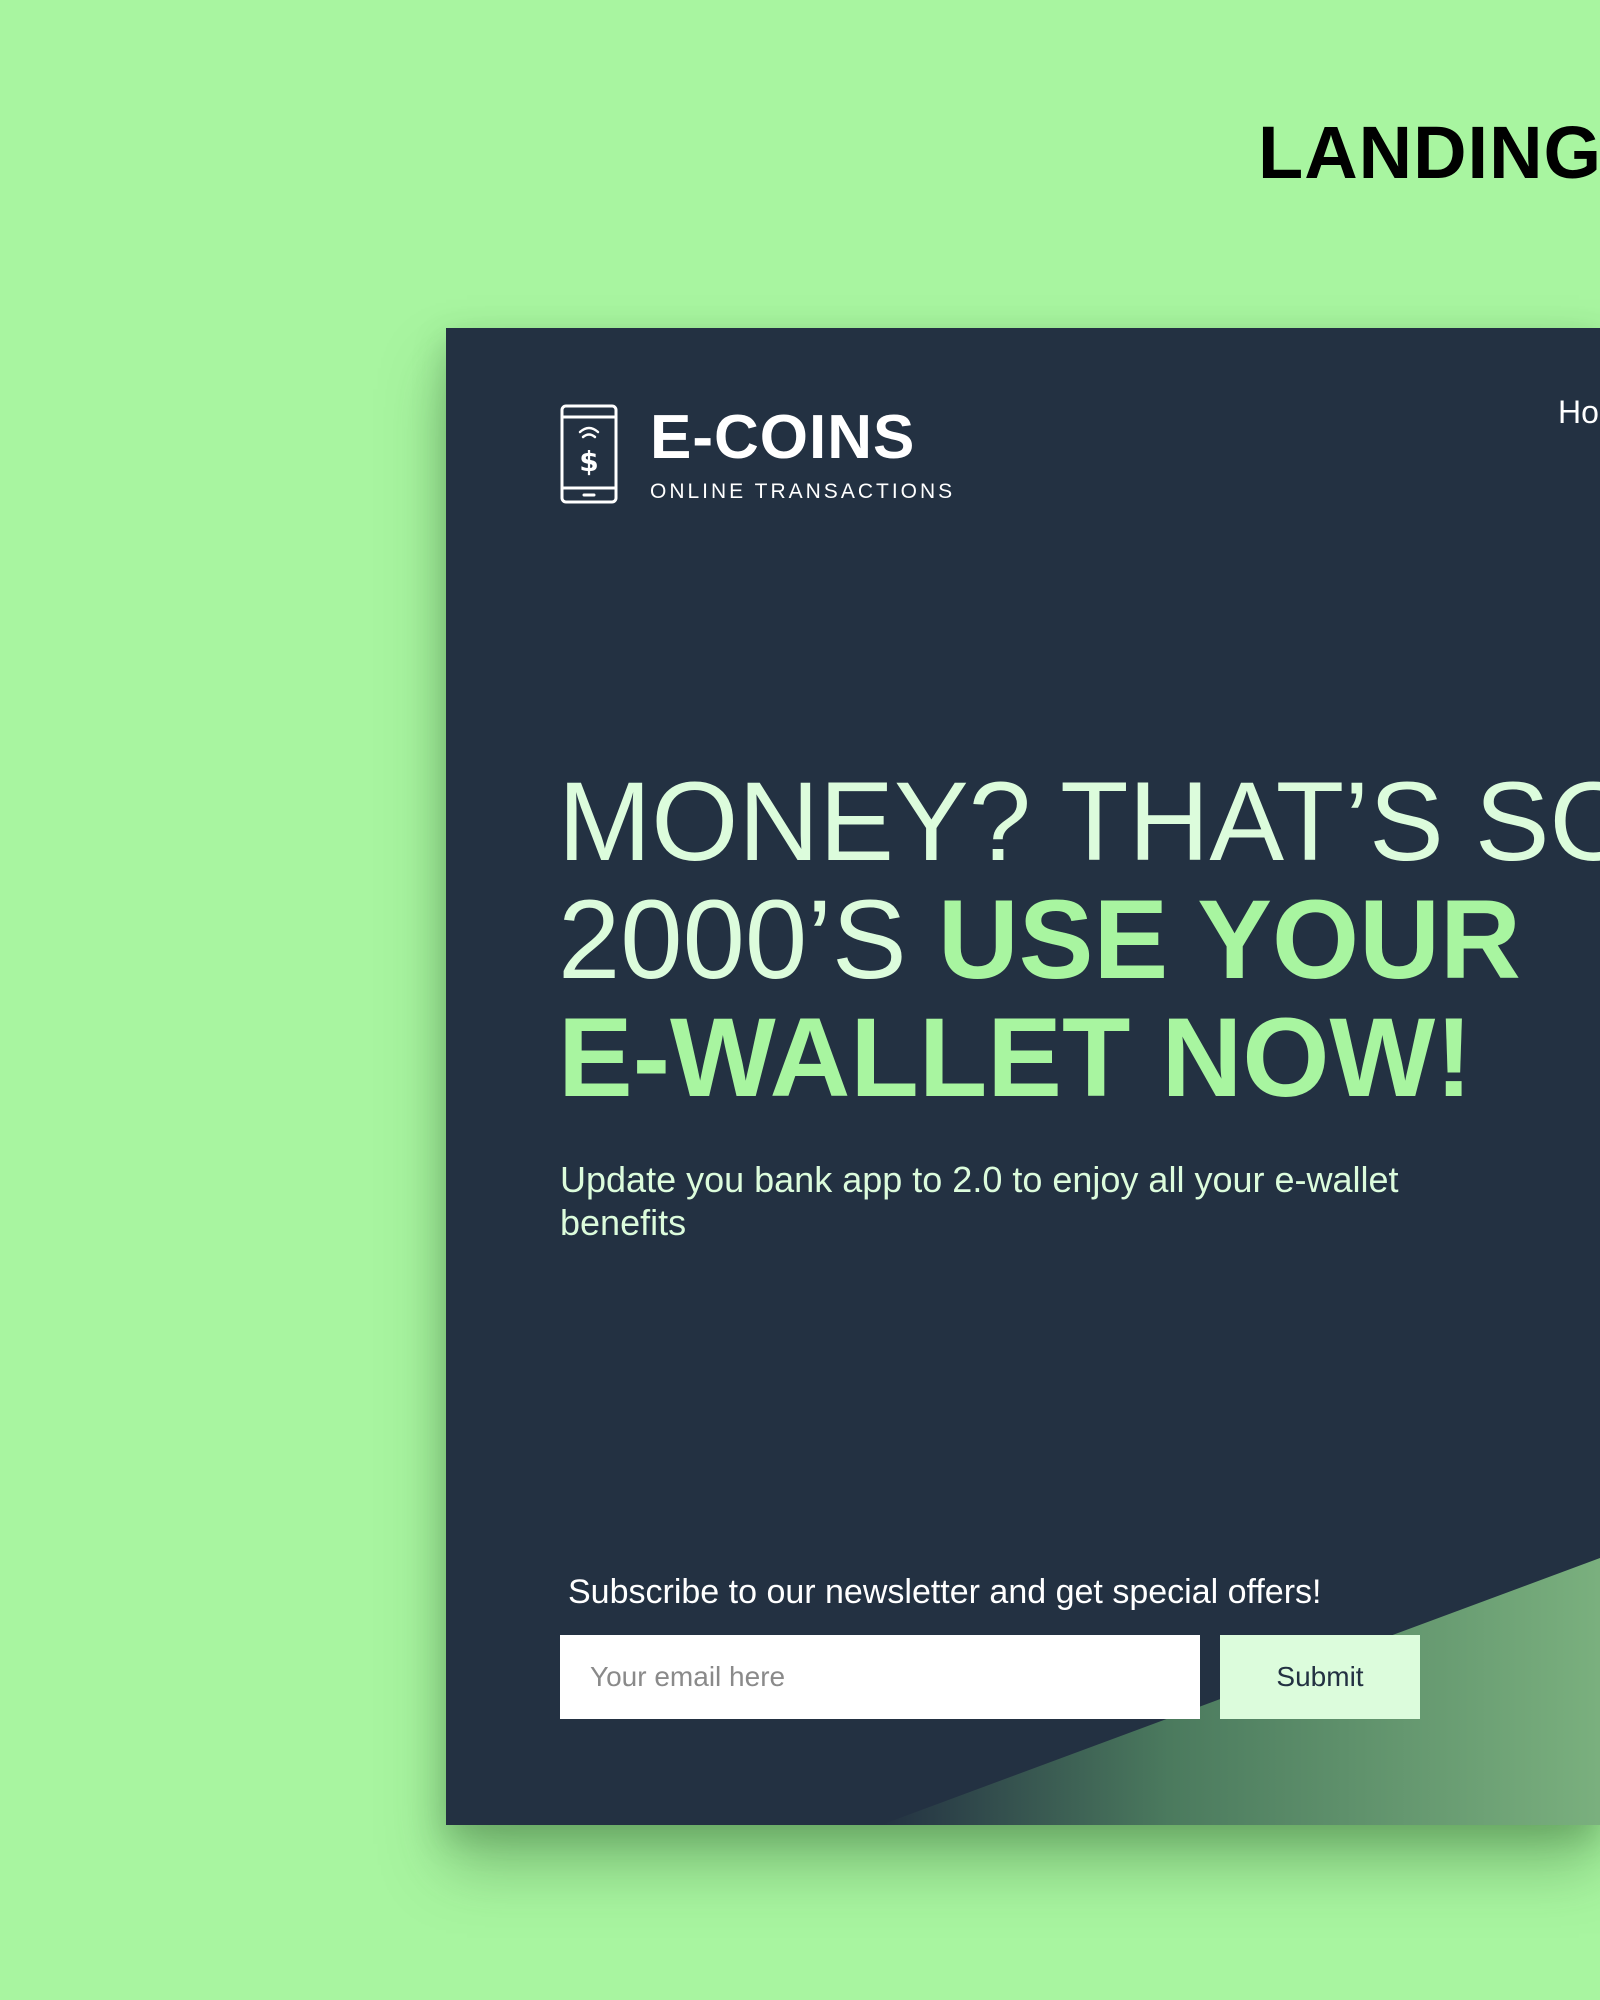  What do you see at coordinates (1578, 412) in the screenshot?
I see `nav-item-home: Ho` at bounding box center [1578, 412].